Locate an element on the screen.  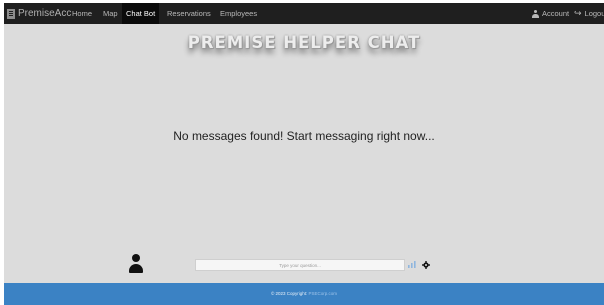
footer: © 2023 Copyright: PSECorp.com is located at coordinates (304, 294).